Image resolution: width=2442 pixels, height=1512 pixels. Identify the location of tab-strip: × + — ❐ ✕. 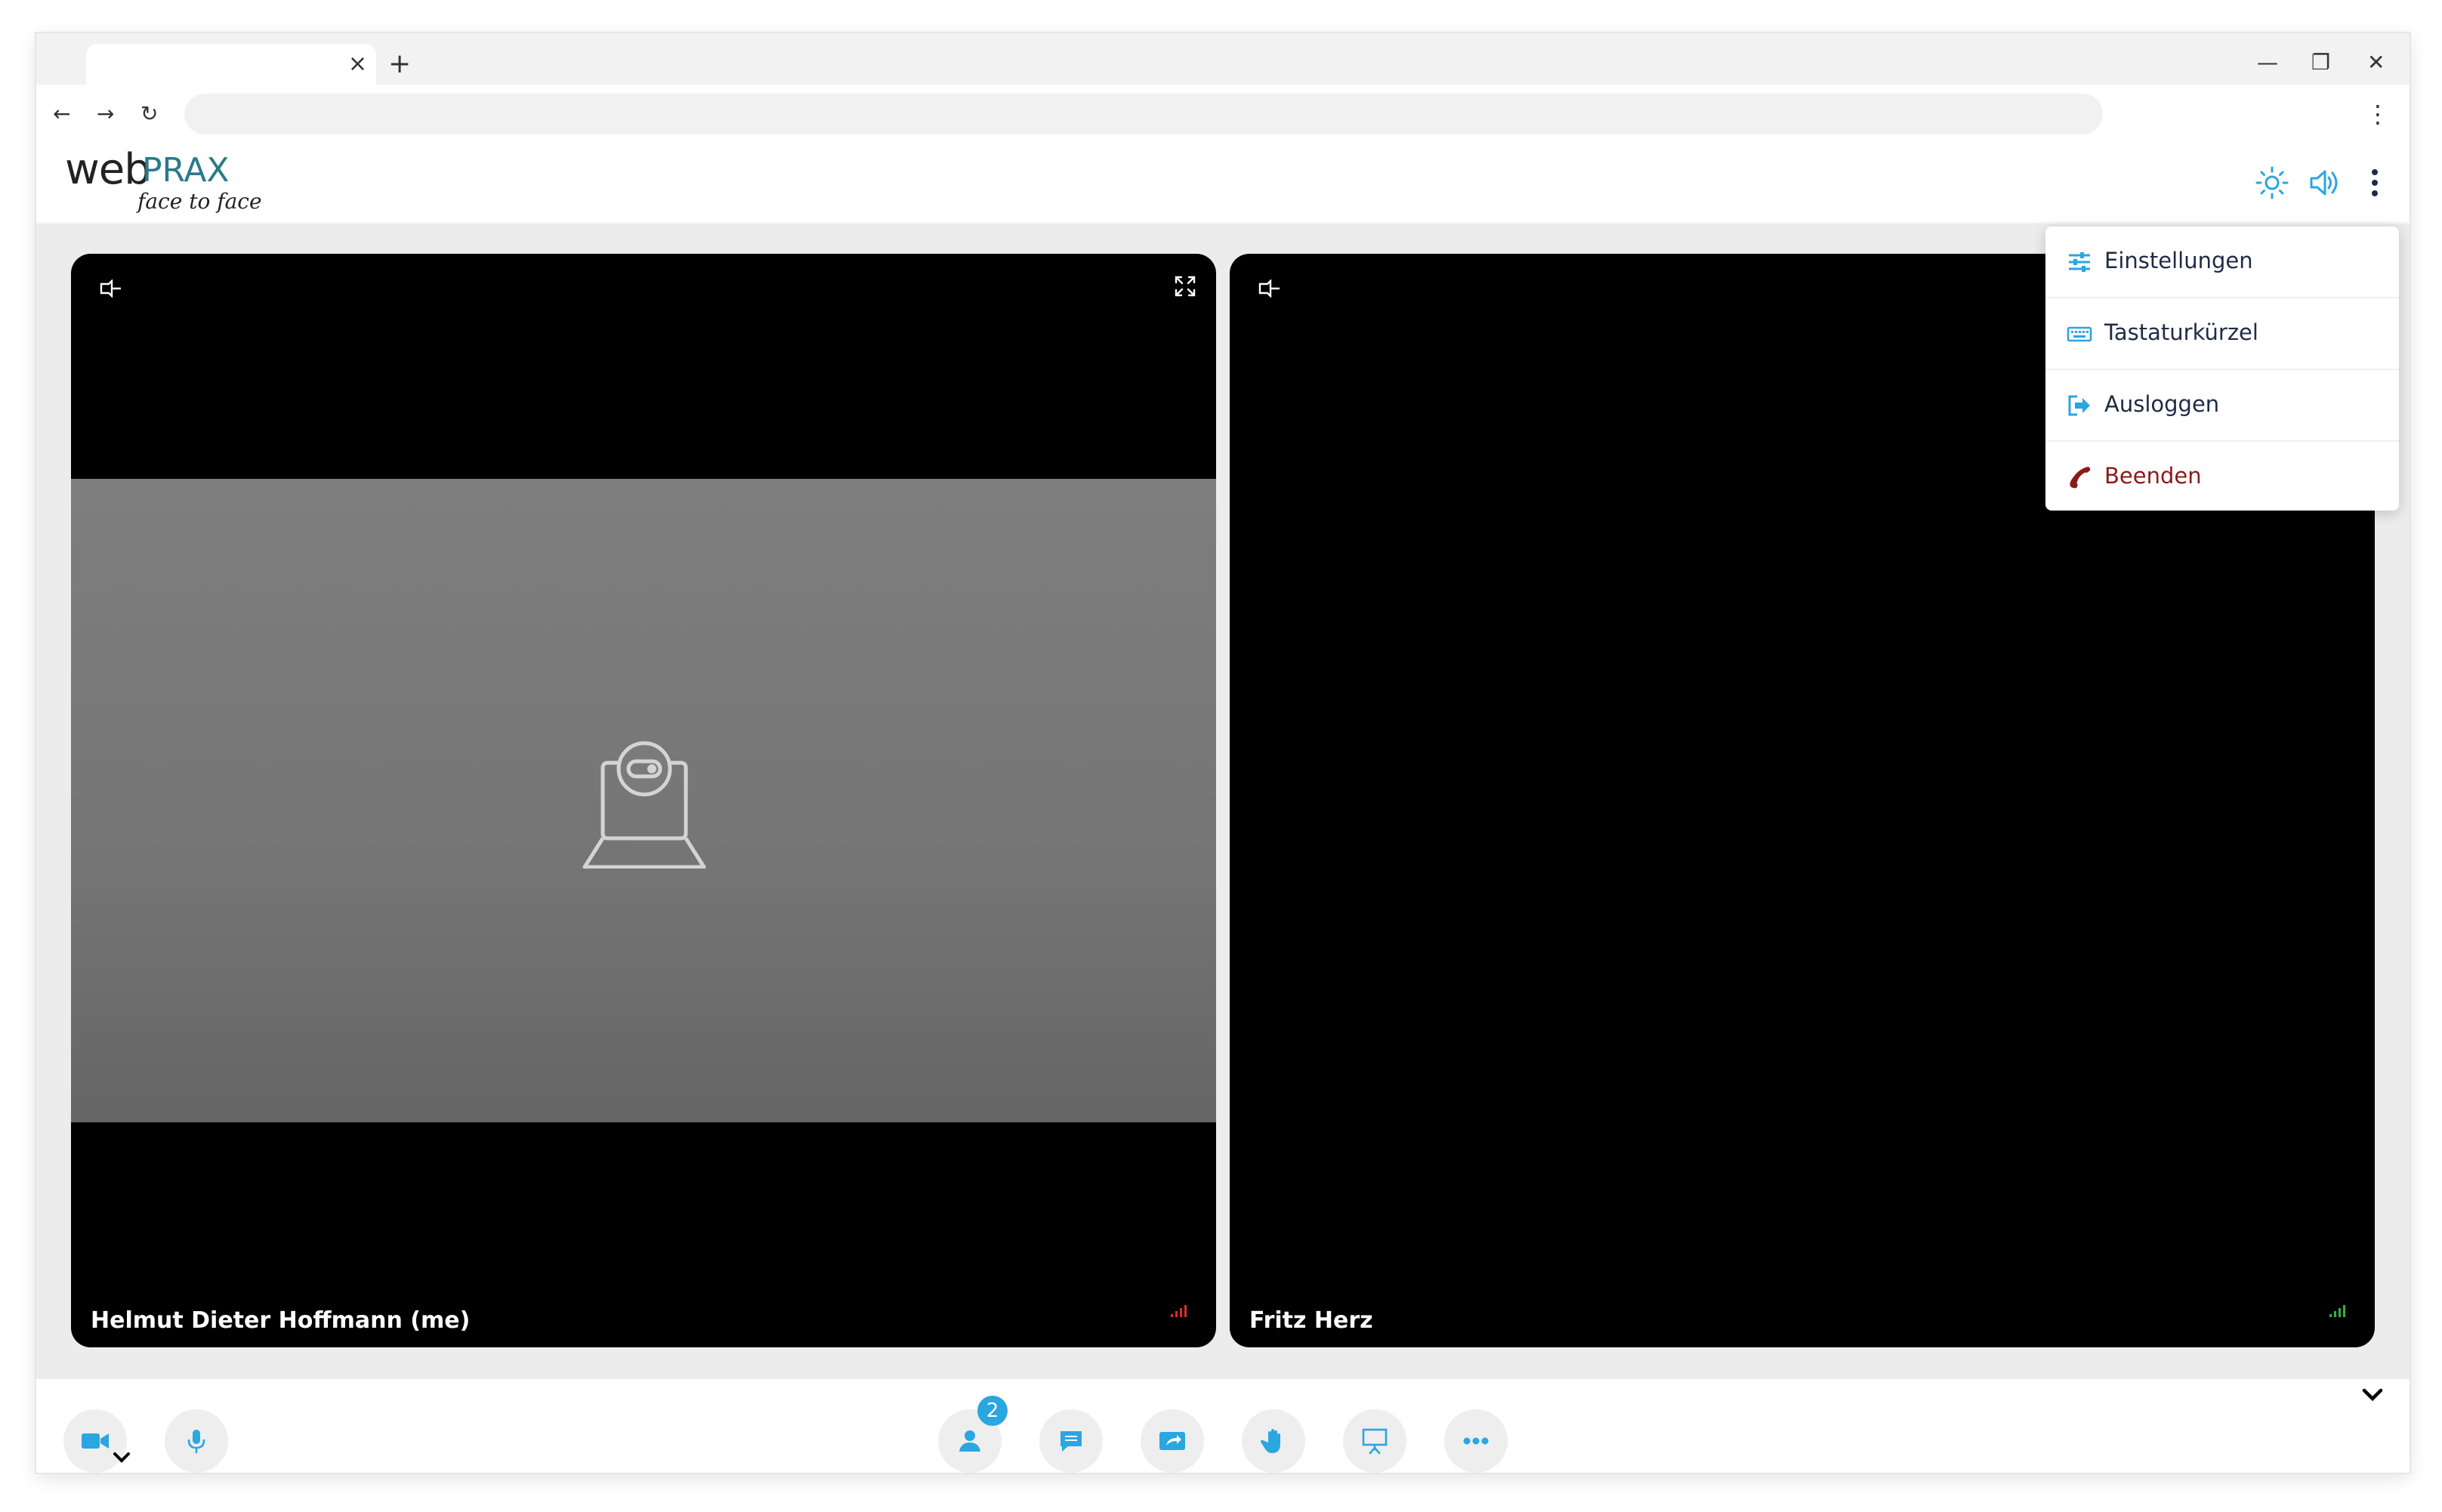
(1223, 59).